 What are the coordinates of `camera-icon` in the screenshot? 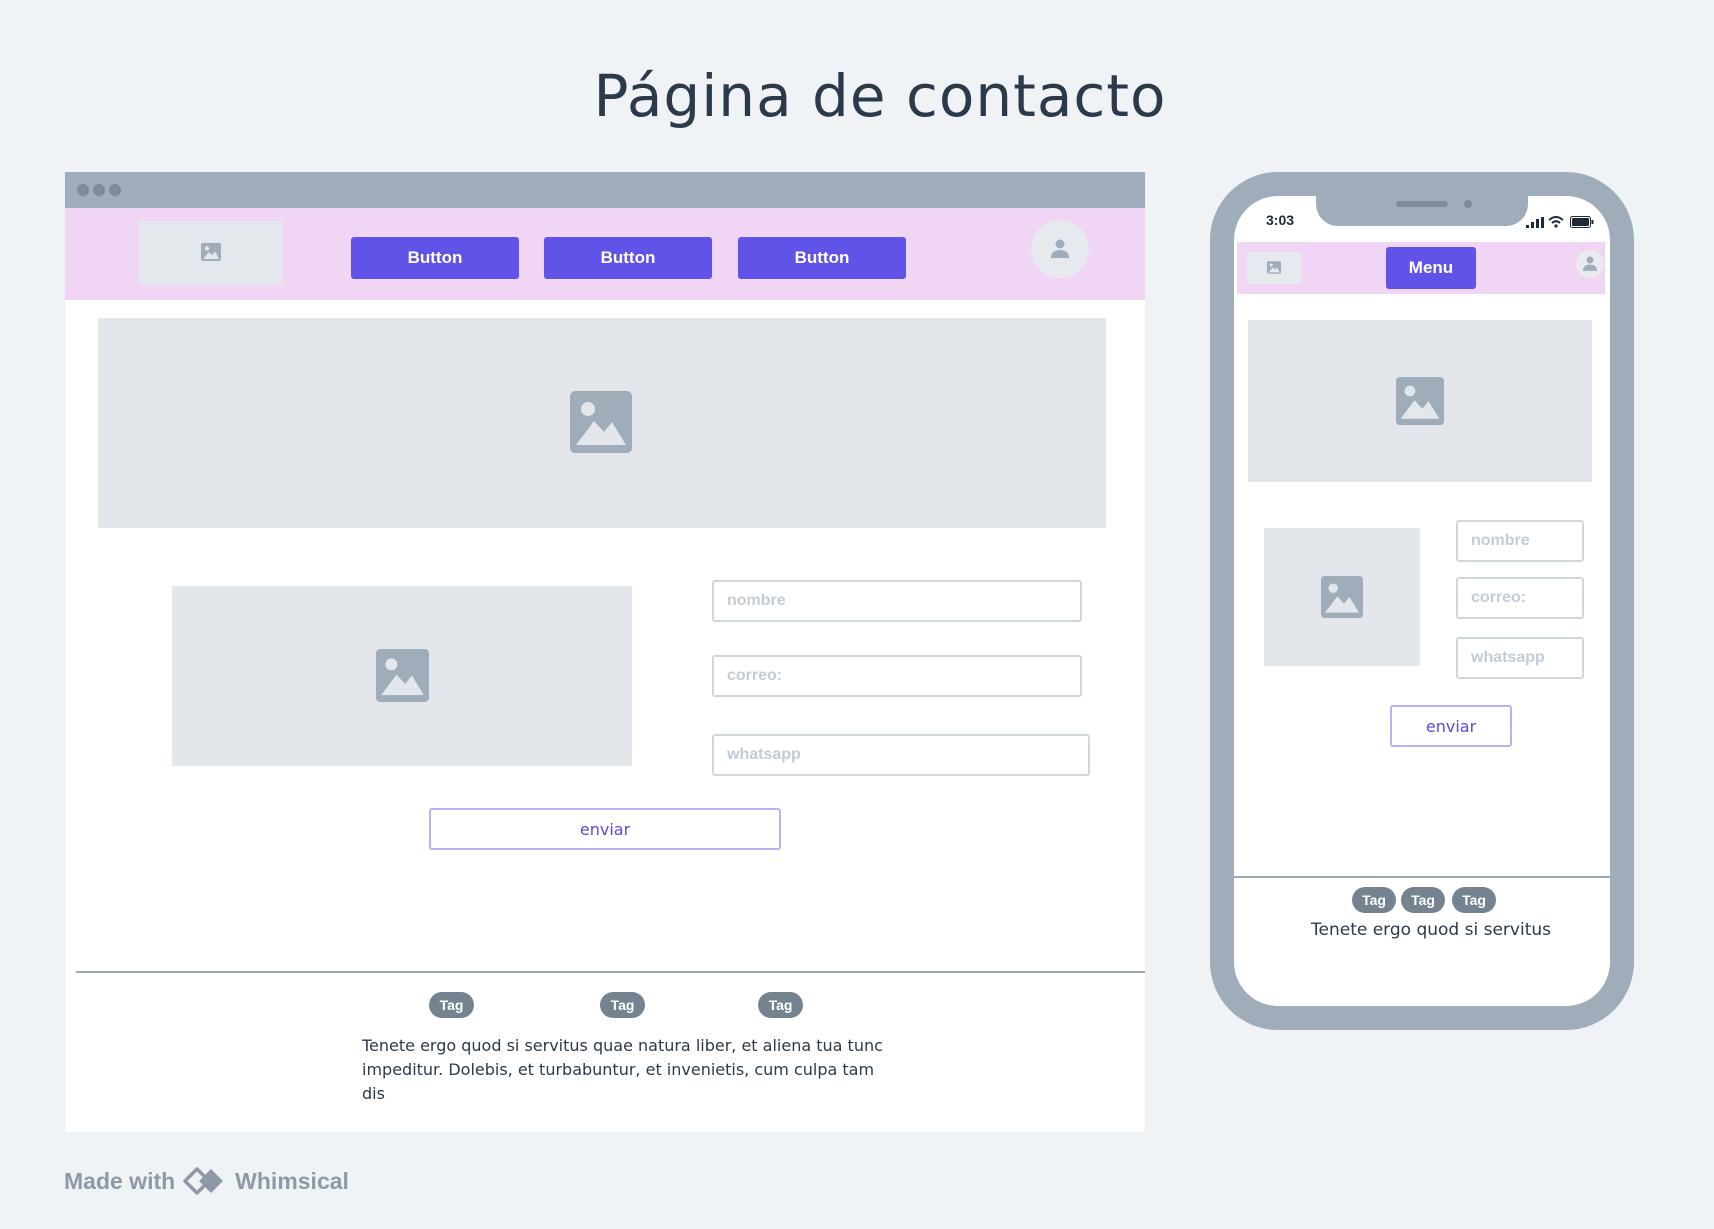 It's located at (1468, 204).